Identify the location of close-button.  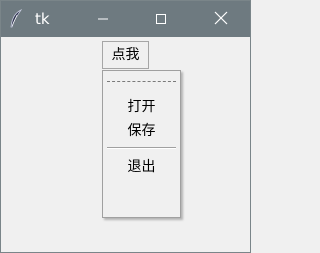
(221, 19).